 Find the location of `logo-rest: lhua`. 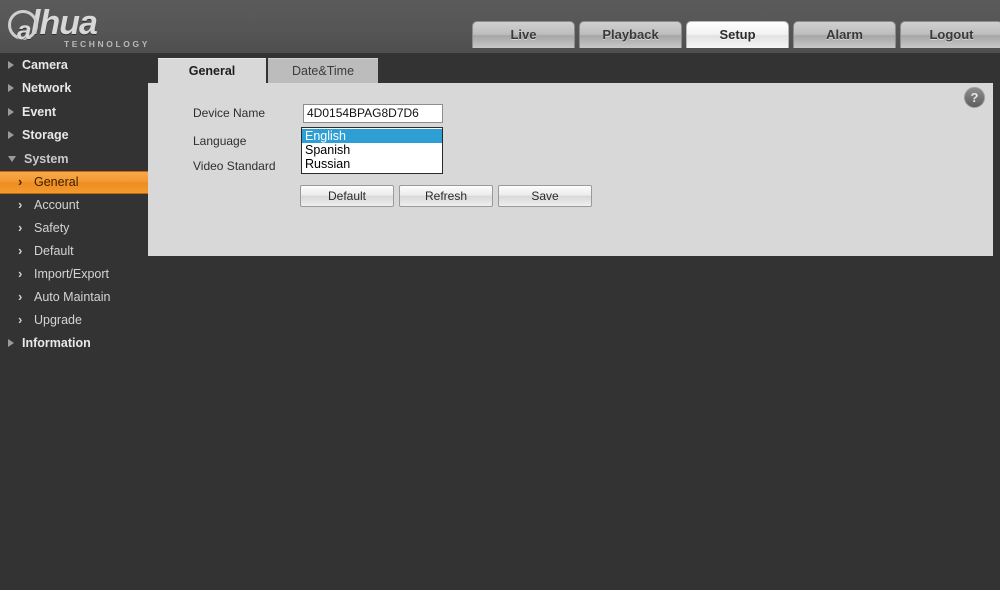

logo-rest: lhua is located at coordinates (64, 23).